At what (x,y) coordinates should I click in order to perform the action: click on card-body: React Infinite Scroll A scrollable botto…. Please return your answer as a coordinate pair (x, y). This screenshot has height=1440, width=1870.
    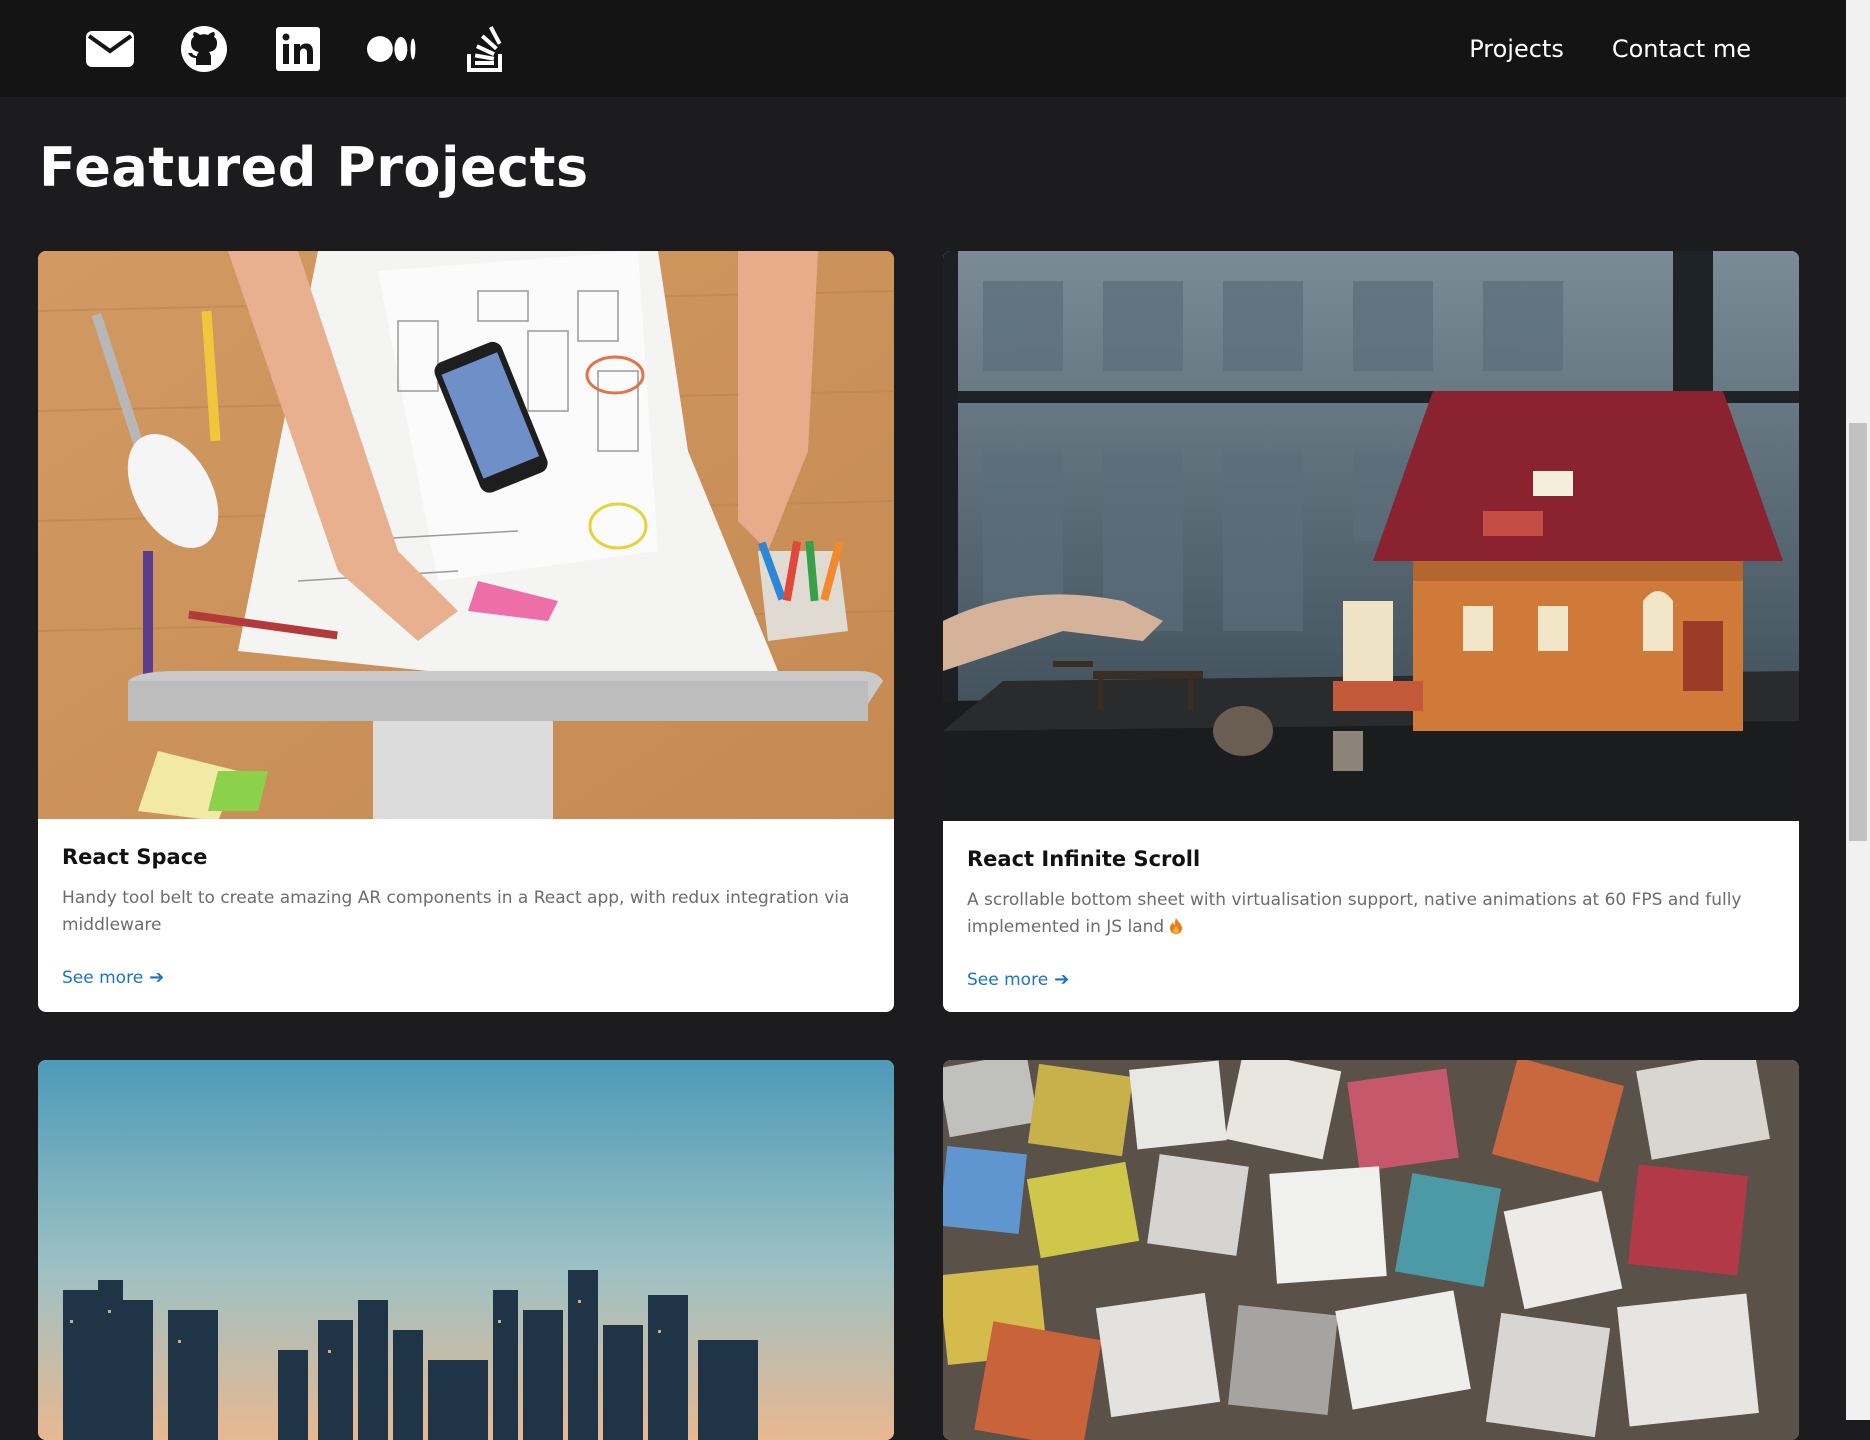
    Looking at the image, I should click on (1371, 905).